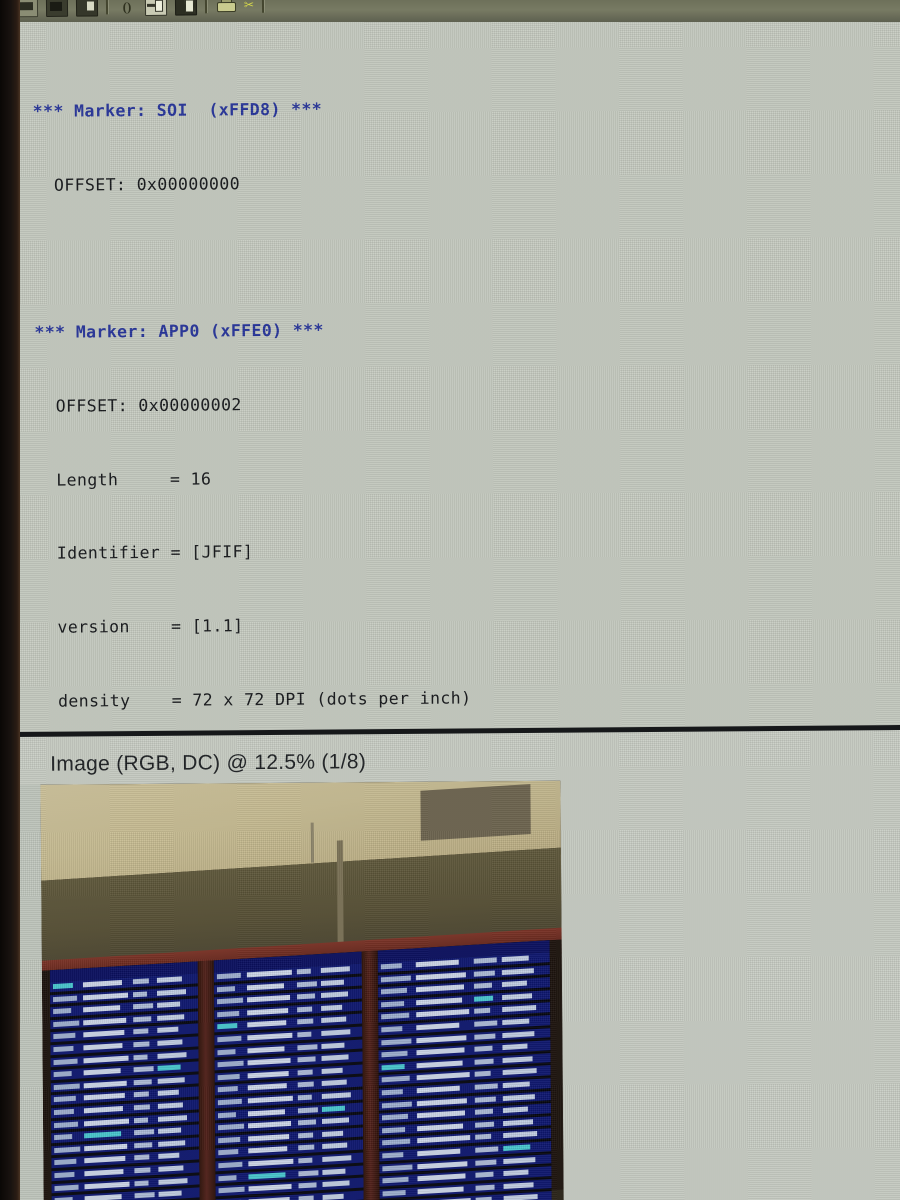 The image size is (900, 1200). Describe the element at coordinates (57, 8) in the screenshot. I see `save-icon` at that location.